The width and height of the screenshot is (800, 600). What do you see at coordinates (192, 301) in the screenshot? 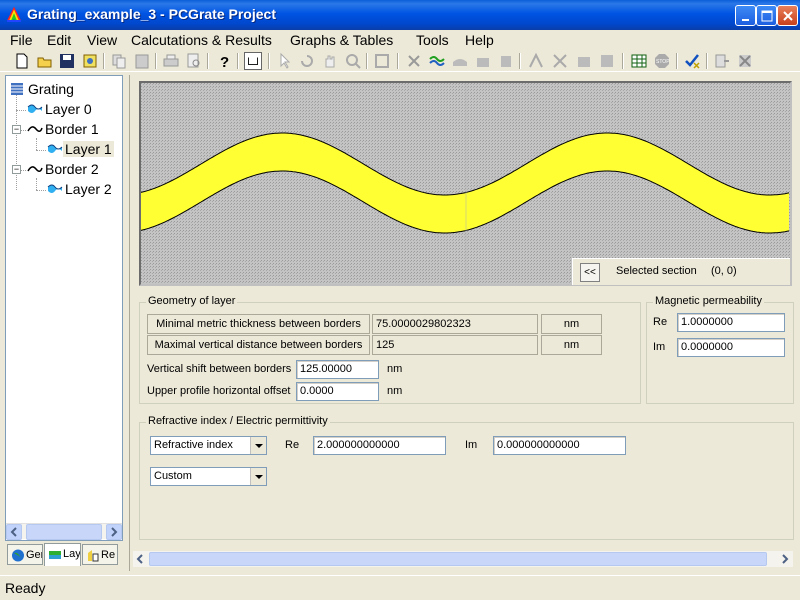
I see `geometry-group-title: Geometry of layer` at bounding box center [192, 301].